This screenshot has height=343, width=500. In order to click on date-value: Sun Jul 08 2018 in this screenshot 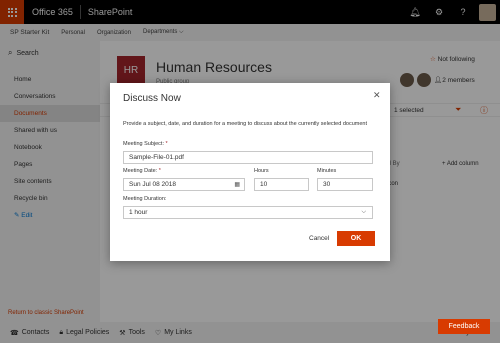, I will do `click(152, 184)`.